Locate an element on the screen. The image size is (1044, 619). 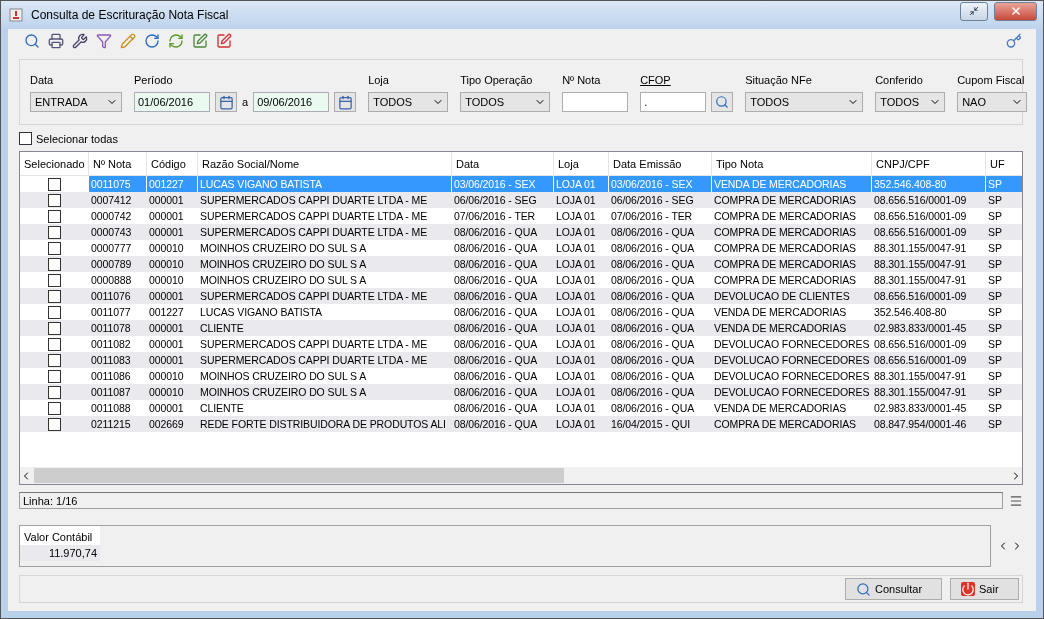
dropdown: ENTRADA is located at coordinates (76, 102).